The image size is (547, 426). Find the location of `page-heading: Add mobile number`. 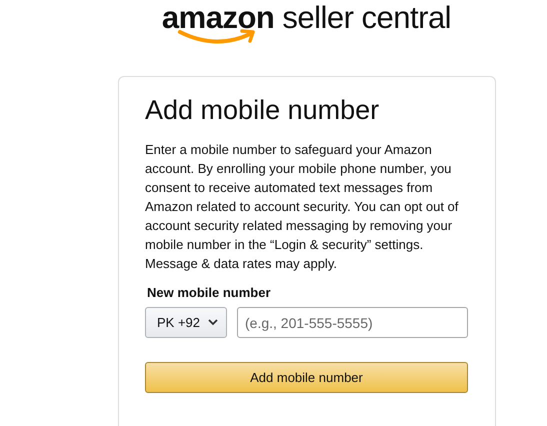

page-heading: Add mobile number is located at coordinates (262, 110).